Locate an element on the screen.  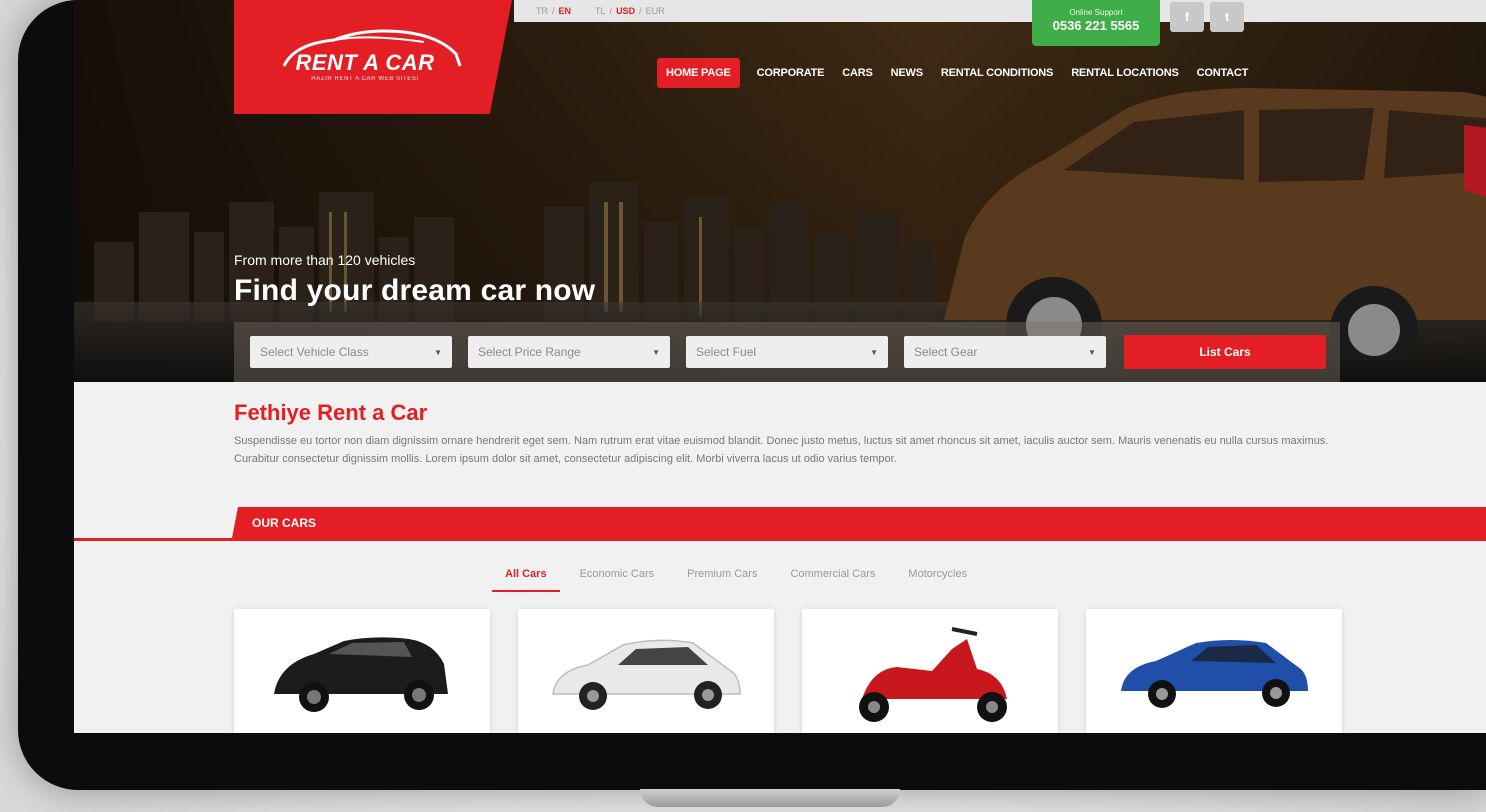
currency-usd: USD is located at coordinates (625, 11).